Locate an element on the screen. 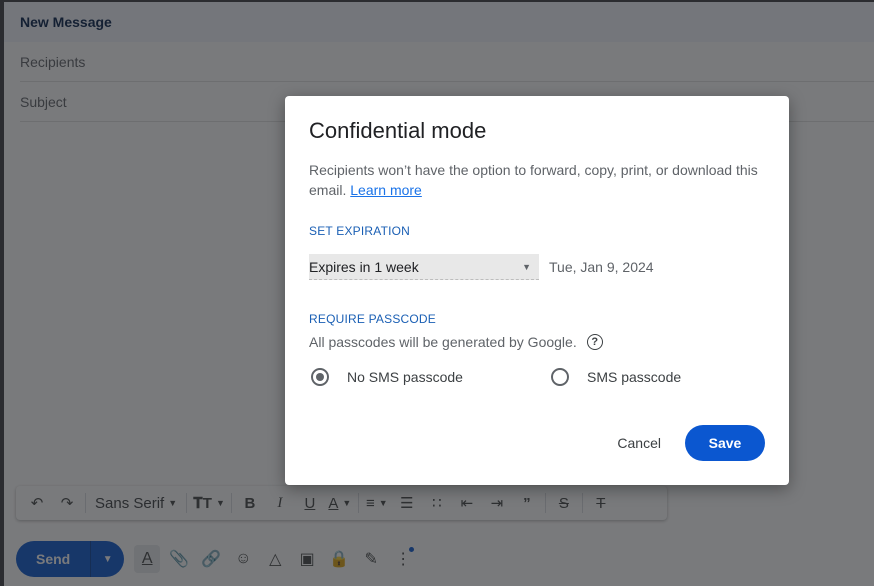 The width and height of the screenshot is (874, 586). chevron-down-icon: ▼ is located at coordinates (526, 266).